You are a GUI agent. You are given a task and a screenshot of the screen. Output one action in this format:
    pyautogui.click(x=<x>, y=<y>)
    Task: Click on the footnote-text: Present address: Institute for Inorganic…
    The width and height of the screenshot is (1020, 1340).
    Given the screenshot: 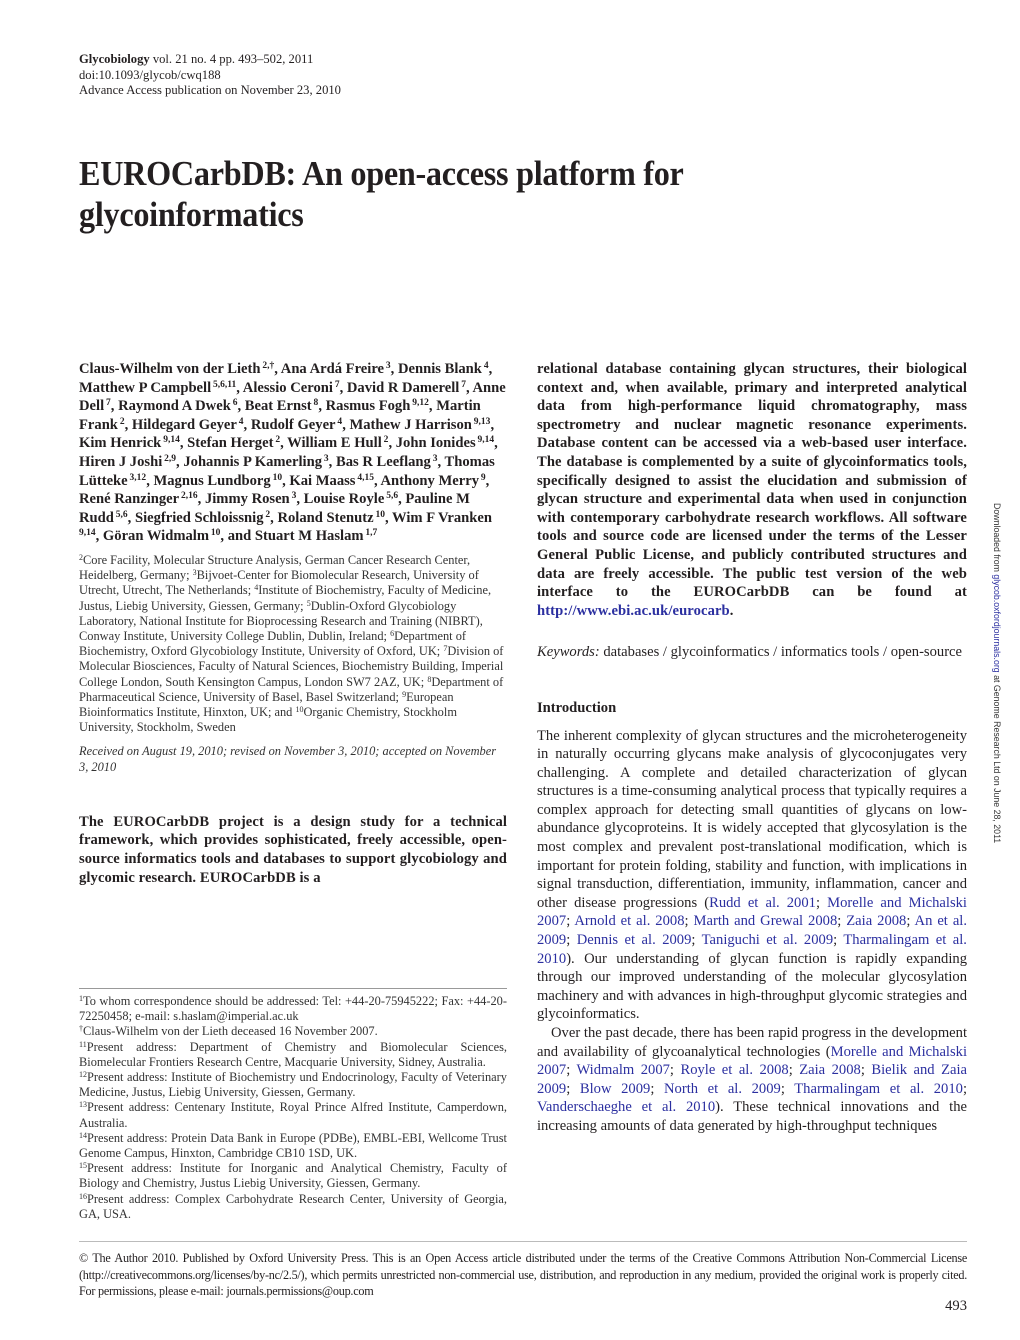 What is the action you would take?
    pyautogui.click(x=293, y=1176)
    